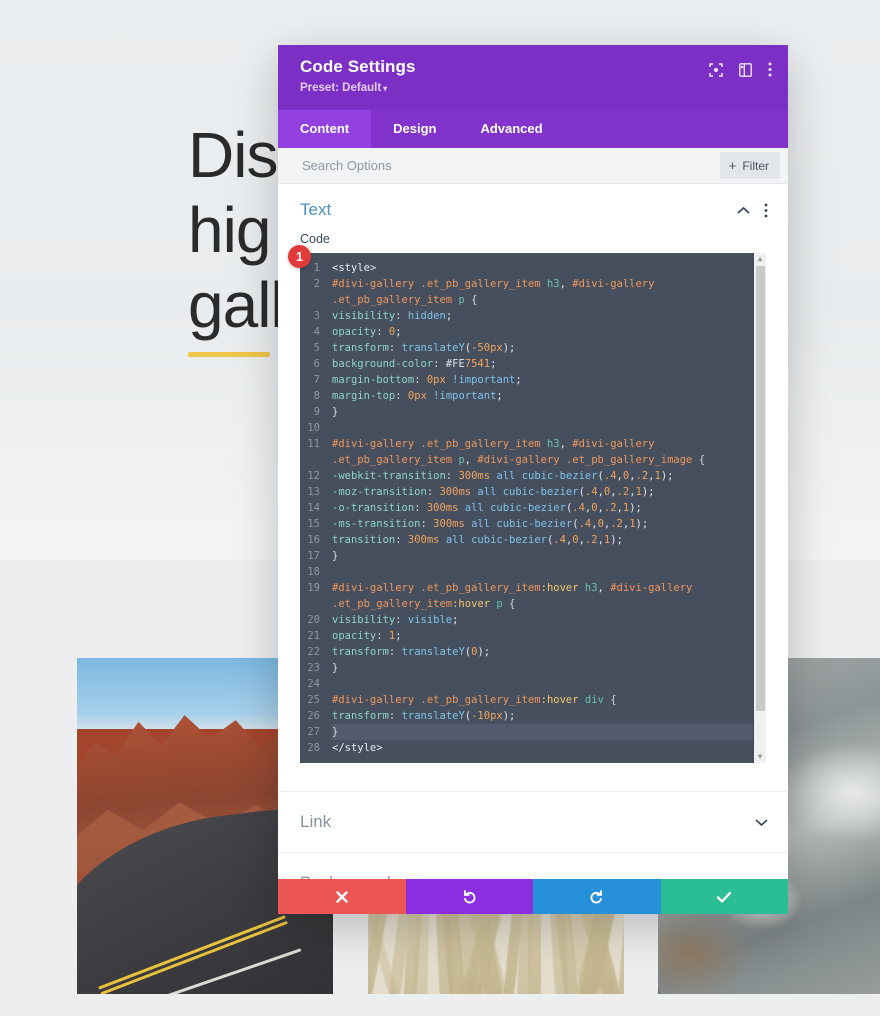 The image size is (880, 1016). Describe the element at coordinates (325, 129) in the screenshot. I see `tab-content: Content` at that location.